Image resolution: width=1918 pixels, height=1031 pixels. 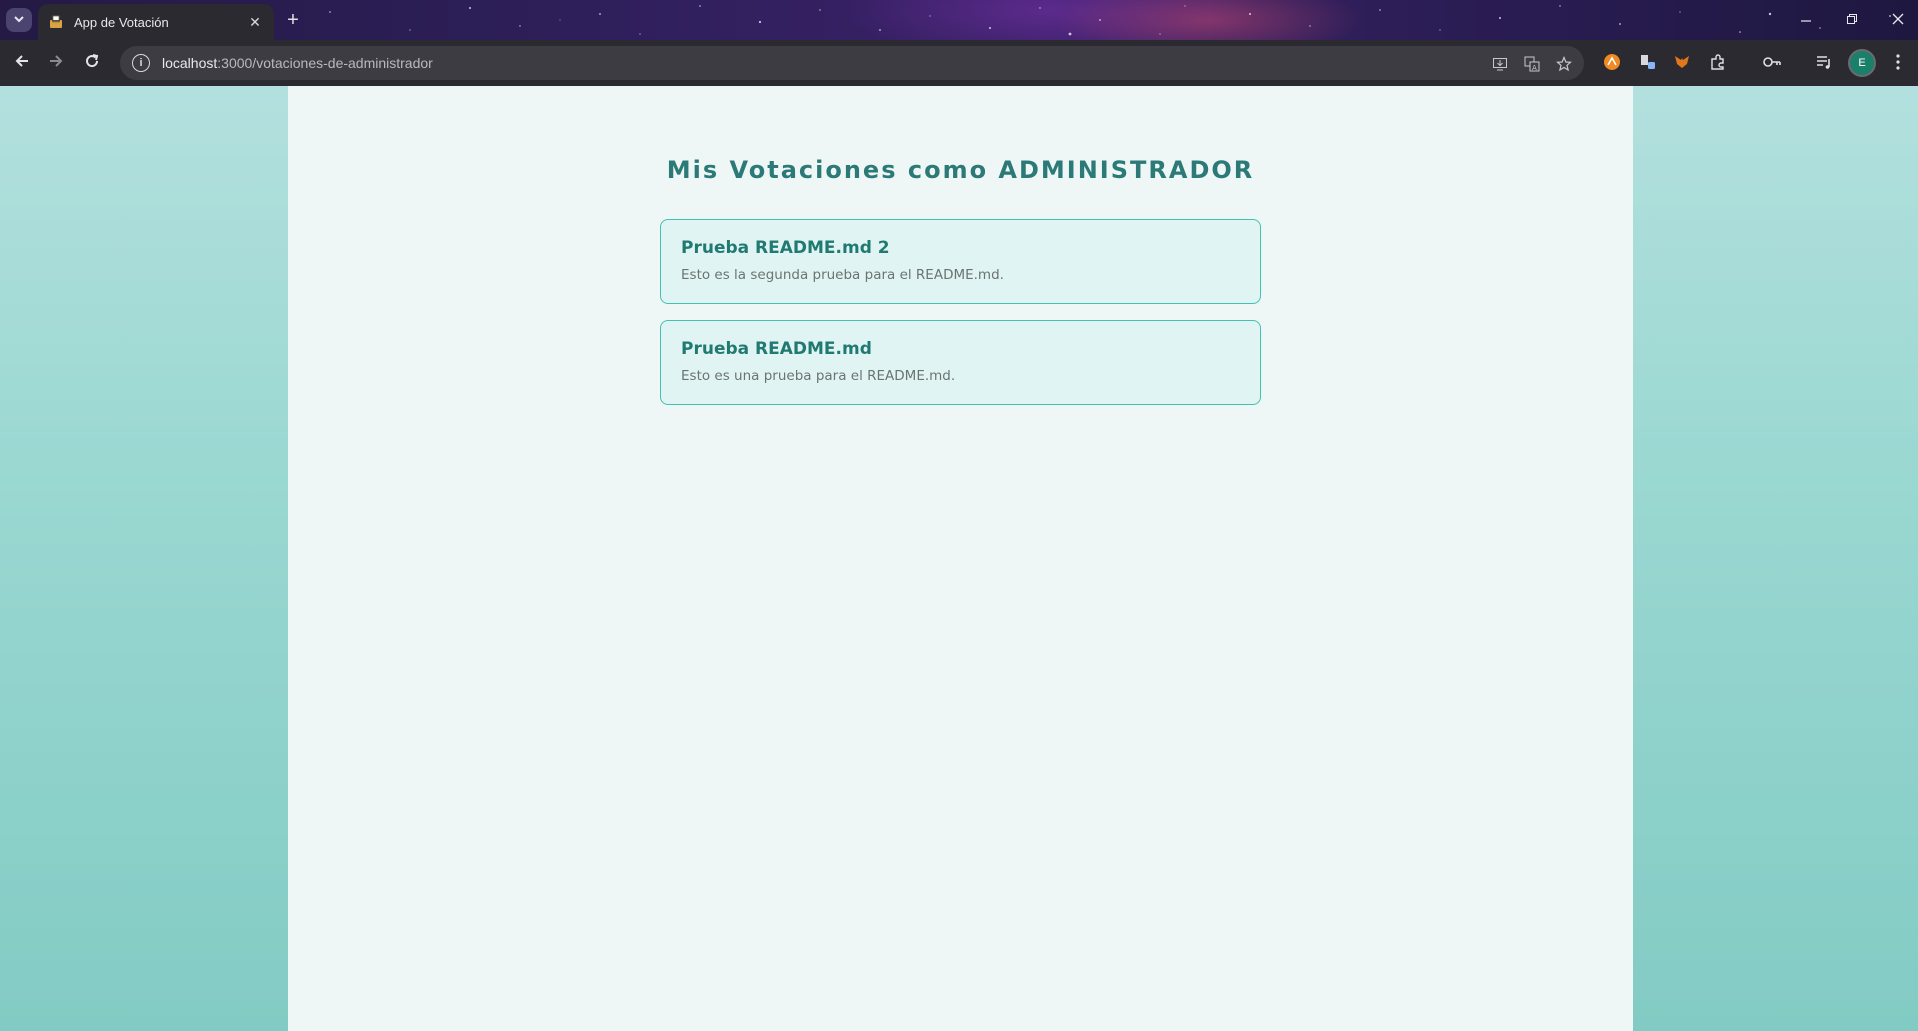 I want to click on extension-orange-icon, so click(x=1612, y=62).